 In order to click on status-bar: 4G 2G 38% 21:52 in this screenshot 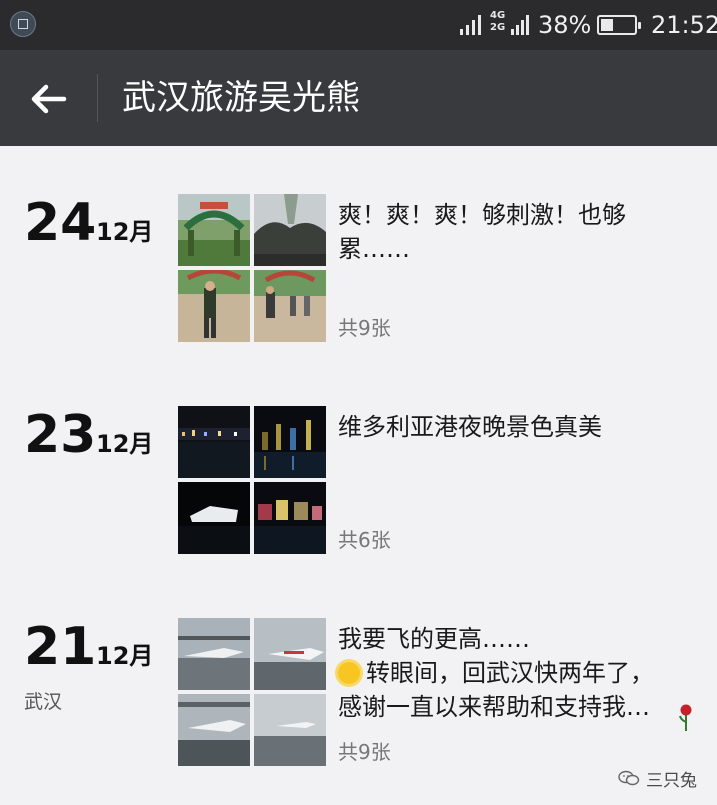, I will do `click(358, 25)`.